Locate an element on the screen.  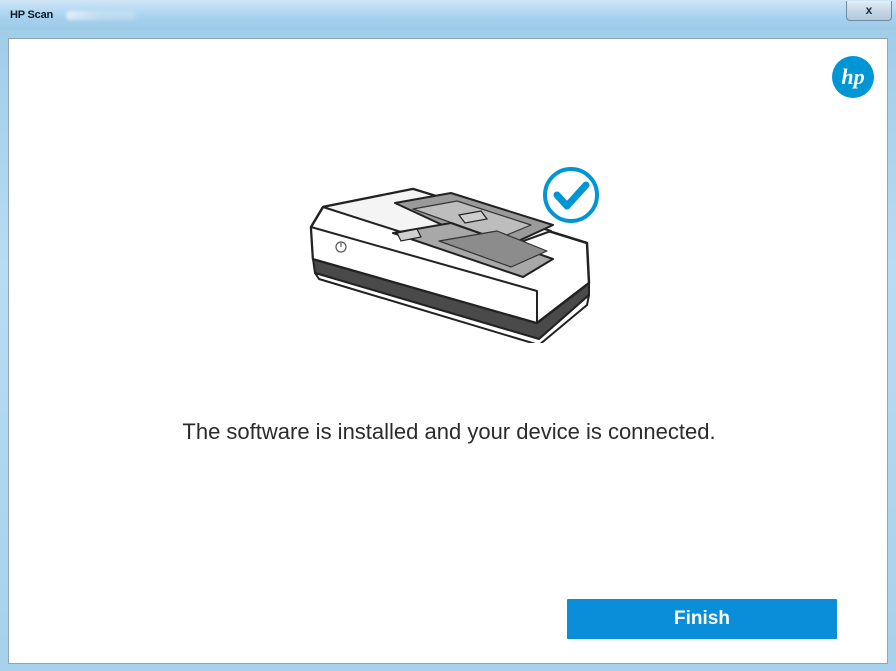
window-title: HP Scan is located at coordinates (32, 15).